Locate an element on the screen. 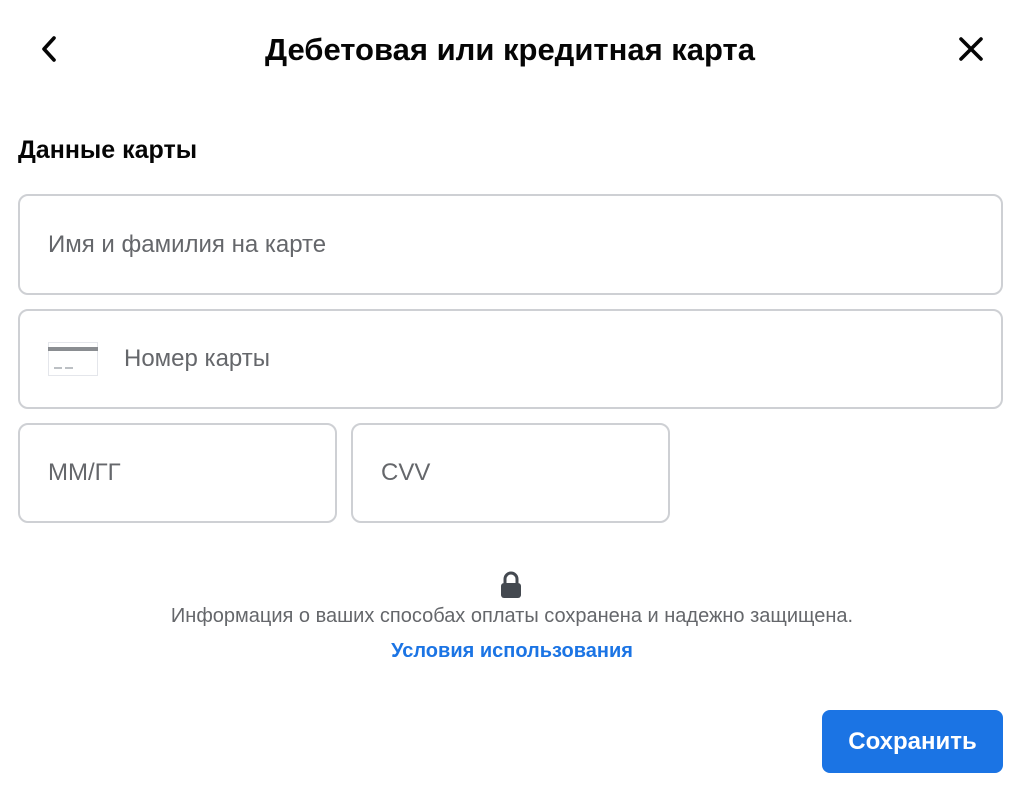 This screenshot has width=1024, height=797. terms-of-use-label: Условия использования is located at coordinates (512, 651).